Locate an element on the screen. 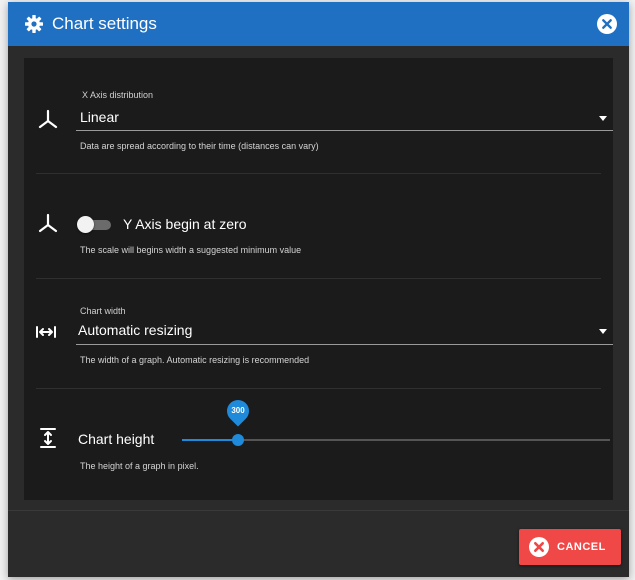  toggle-knob is located at coordinates (85, 224).